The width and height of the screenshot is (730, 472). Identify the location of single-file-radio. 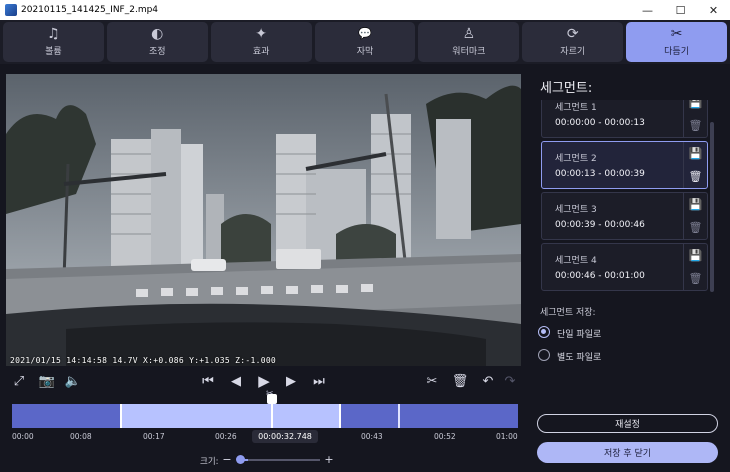
(544, 332).